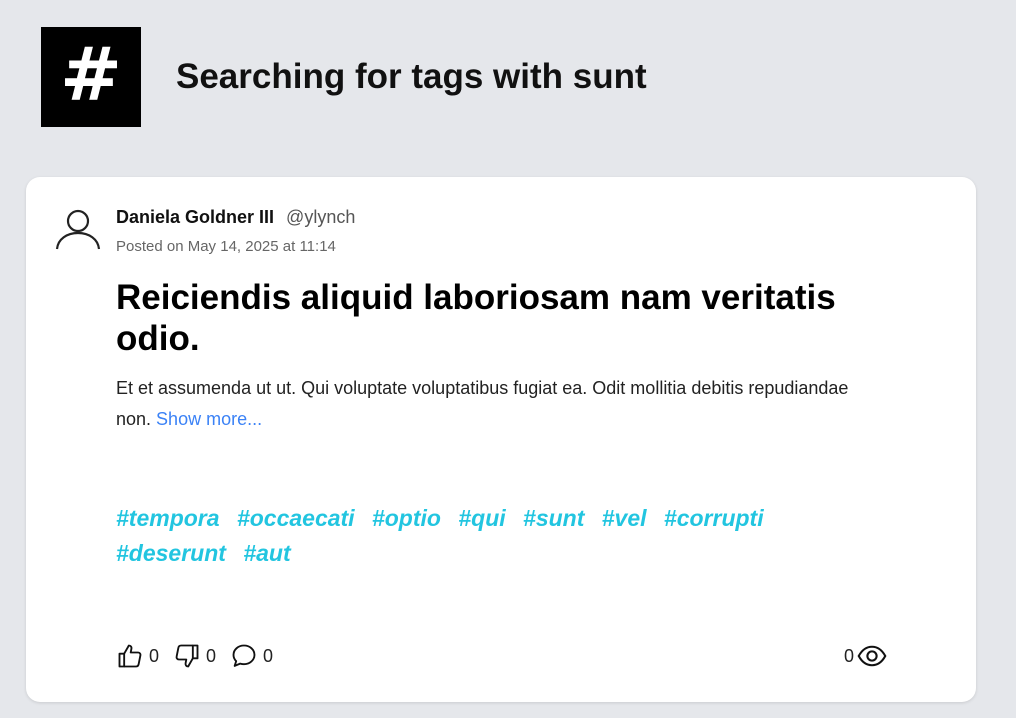  What do you see at coordinates (268, 655) in the screenshot?
I see `comment-count: 0` at bounding box center [268, 655].